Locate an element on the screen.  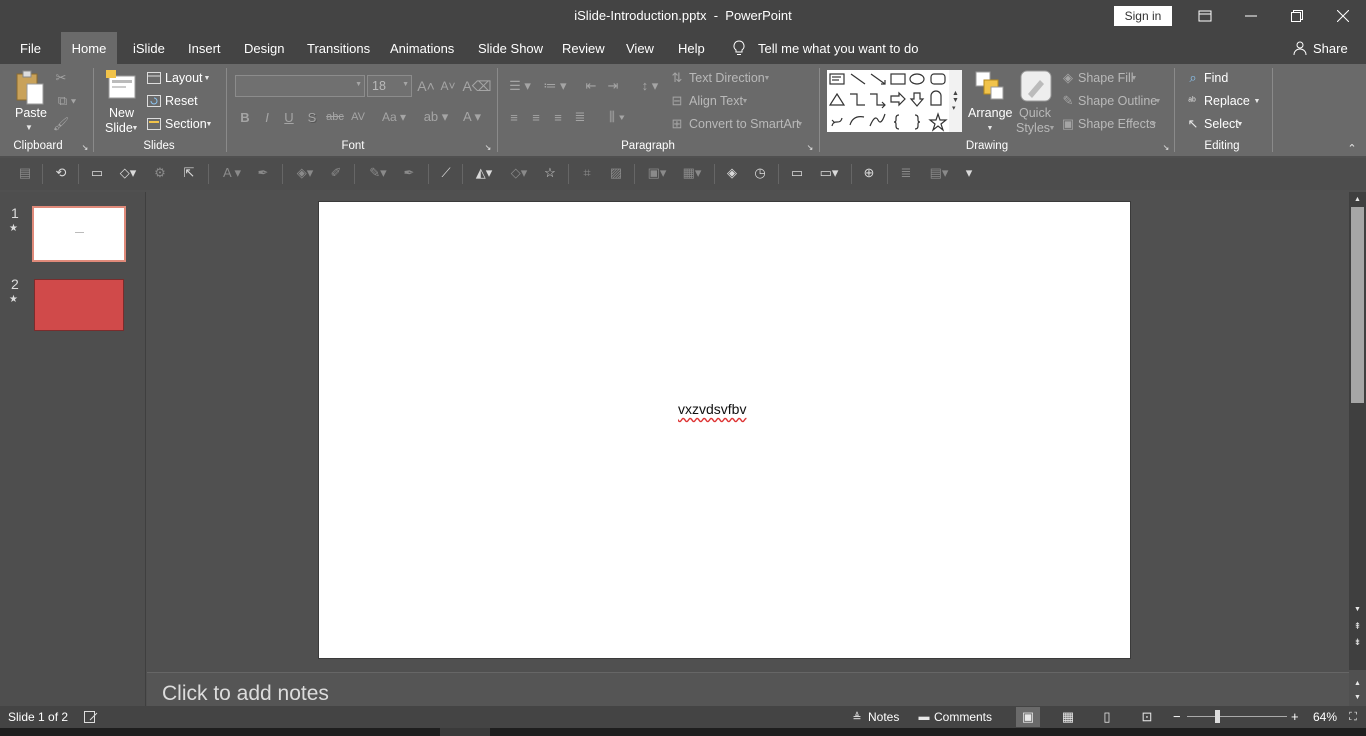
shape-effects-dropdown-icon: ▼ is located at coordinates (1154, 124).